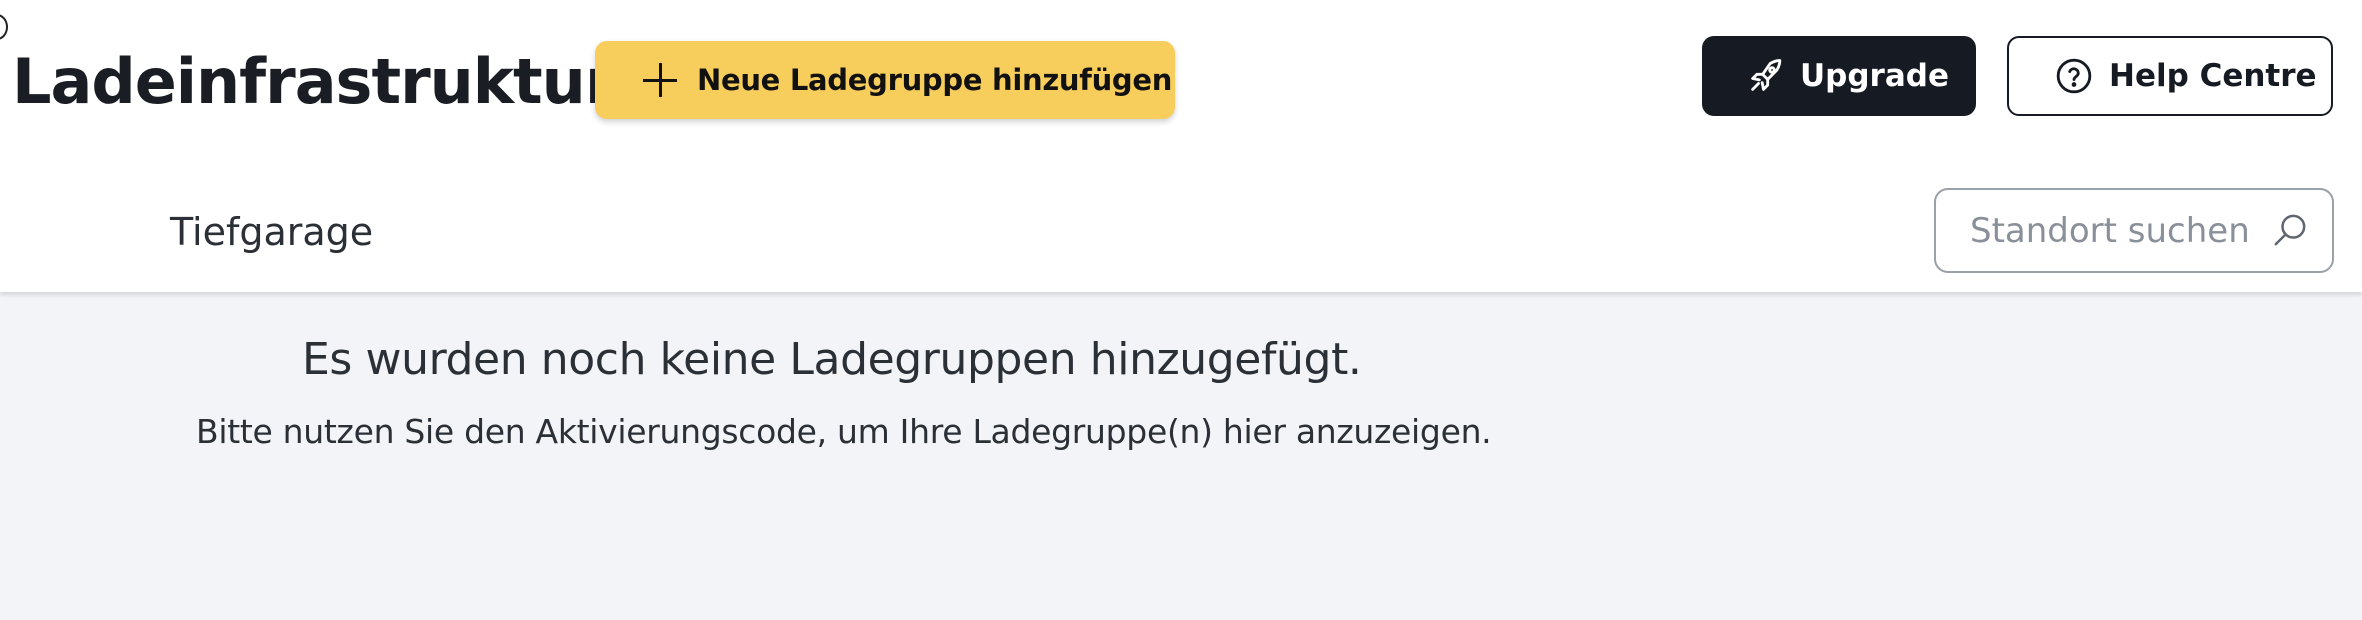 The width and height of the screenshot is (2362, 620). What do you see at coordinates (1874, 76) in the screenshot?
I see `upgrade-label: Upgrade` at bounding box center [1874, 76].